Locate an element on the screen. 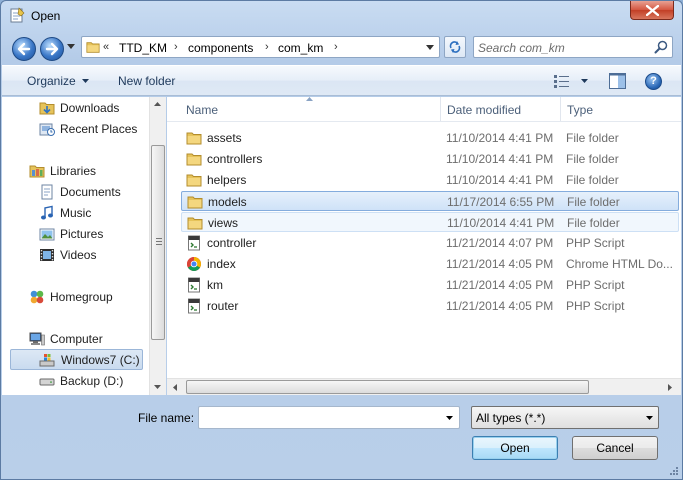 The image size is (683, 480). nav-item-label: Windows7 (C:) is located at coordinates (100, 360).